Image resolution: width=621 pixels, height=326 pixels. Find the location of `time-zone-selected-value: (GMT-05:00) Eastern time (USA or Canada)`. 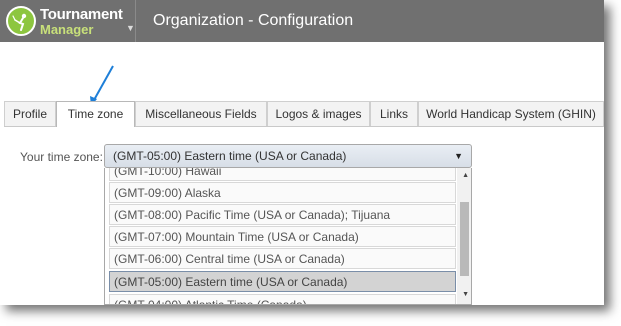

time-zone-selected-value: (GMT-05:00) Eastern time (USA or Canada) is located at coordinates (230, 156).